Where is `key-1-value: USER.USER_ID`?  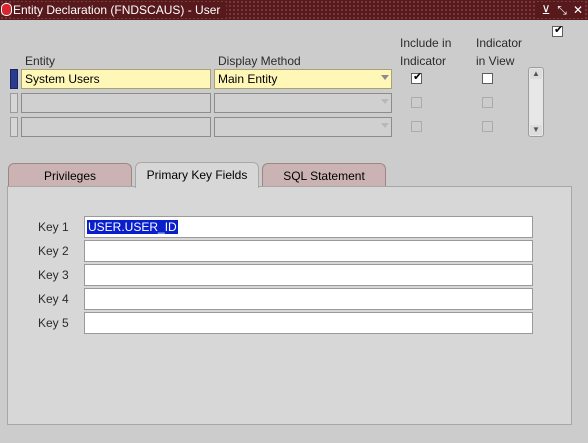 key-1-value: USER.USER_ID is located at coordinates (132, 227).